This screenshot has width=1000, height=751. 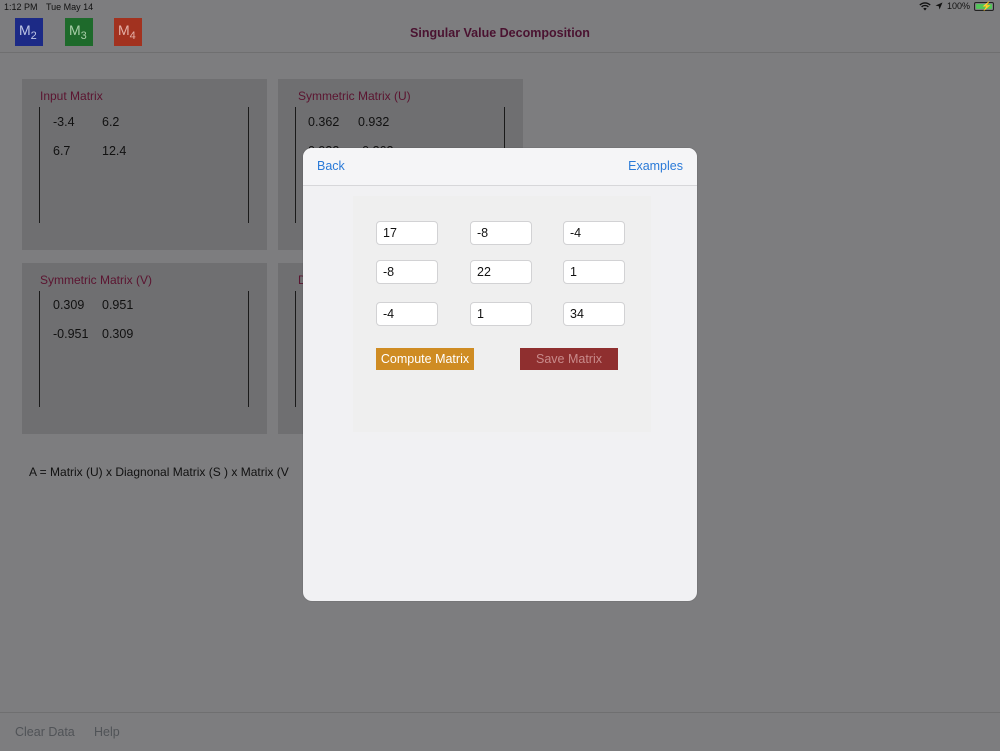 I want to click on matrix-input-r3c2, so click(x=501, y=314).